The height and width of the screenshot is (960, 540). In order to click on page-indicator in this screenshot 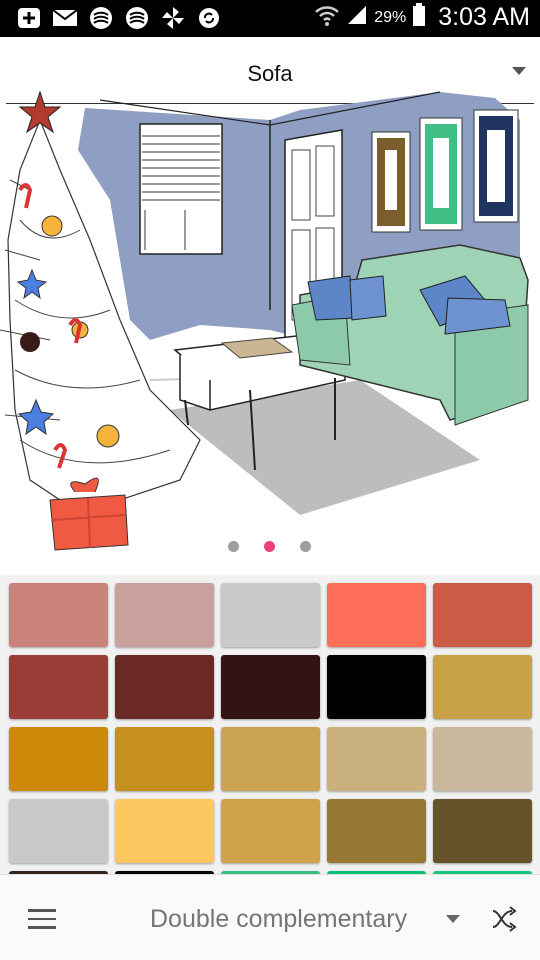, I will do `click(270, 547)`.